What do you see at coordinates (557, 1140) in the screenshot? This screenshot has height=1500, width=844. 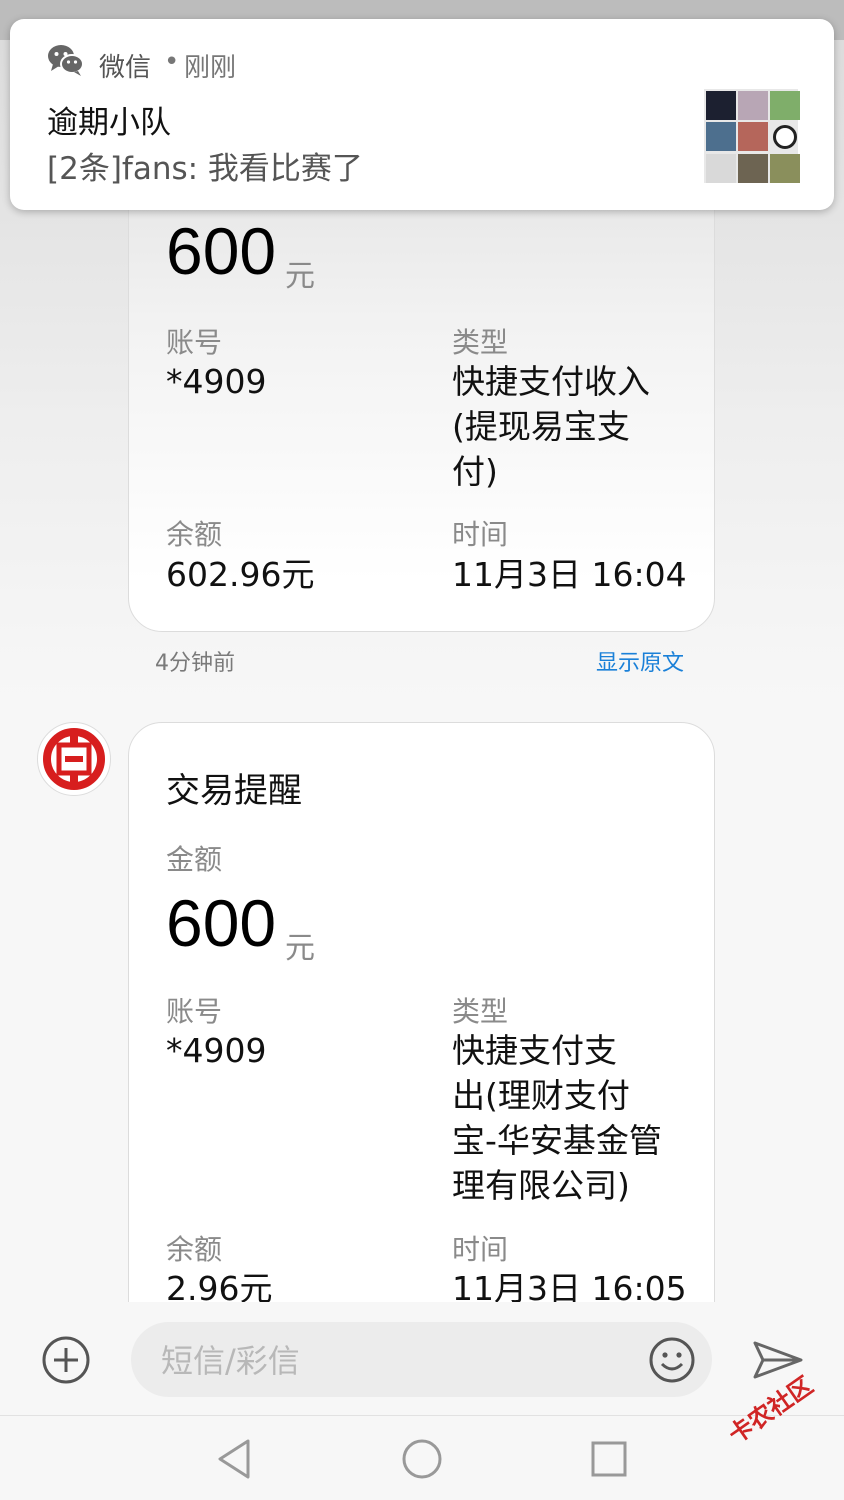 I see `type-value-line: 宝-华安基金管` at bounding box center [557, 1140].